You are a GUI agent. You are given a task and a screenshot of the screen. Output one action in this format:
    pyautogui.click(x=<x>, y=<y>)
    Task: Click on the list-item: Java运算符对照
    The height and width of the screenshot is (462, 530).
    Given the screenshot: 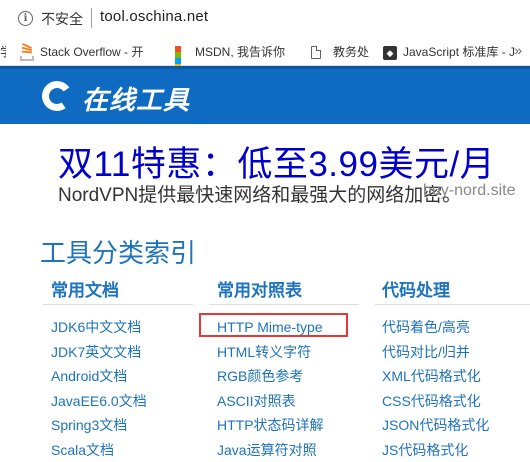 What is the action you would take?
    pyautogui.click(x=270, y=450)
    